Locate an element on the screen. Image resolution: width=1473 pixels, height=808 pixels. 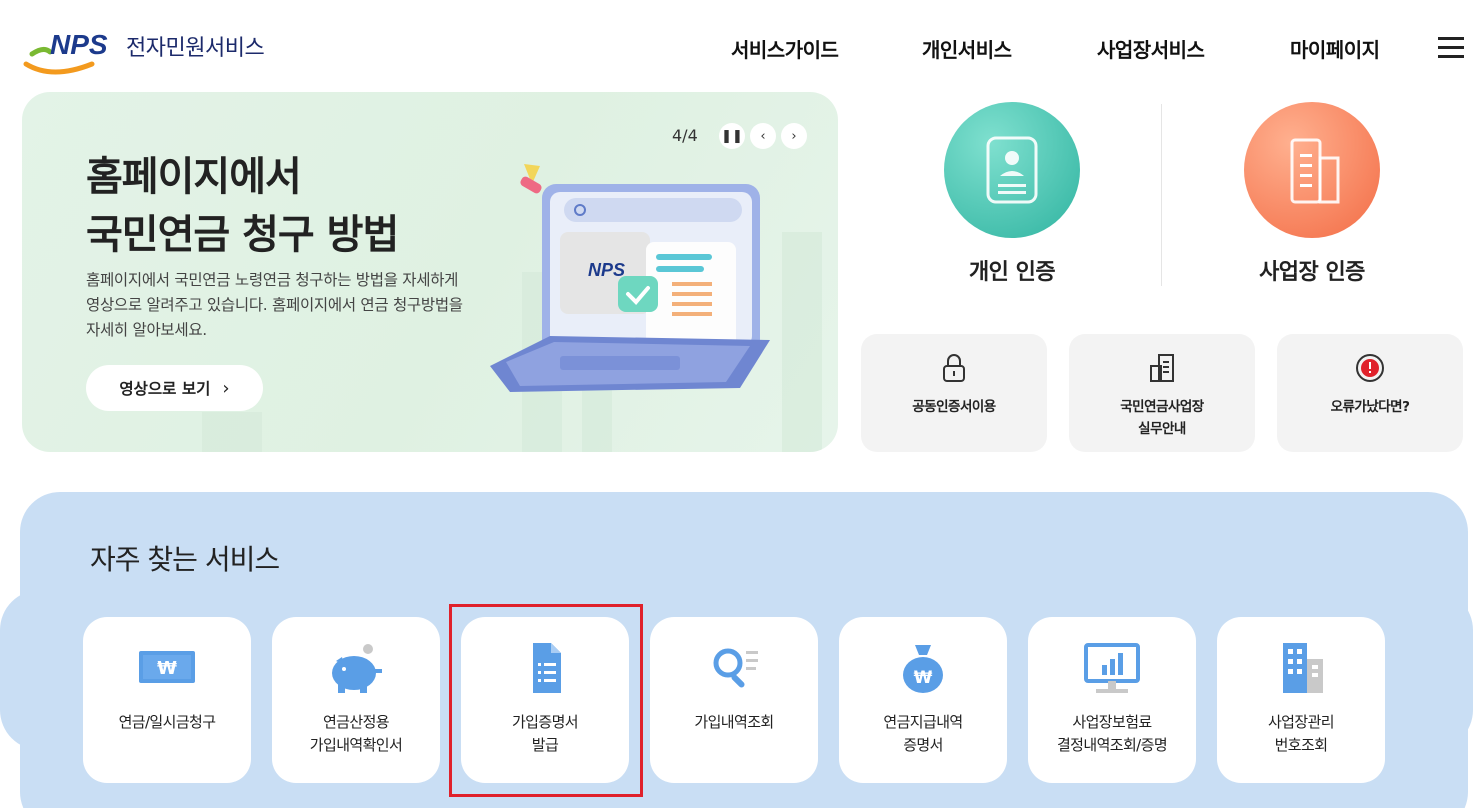
won-bill-icon: ₩ is located at coordinates (167, 667).